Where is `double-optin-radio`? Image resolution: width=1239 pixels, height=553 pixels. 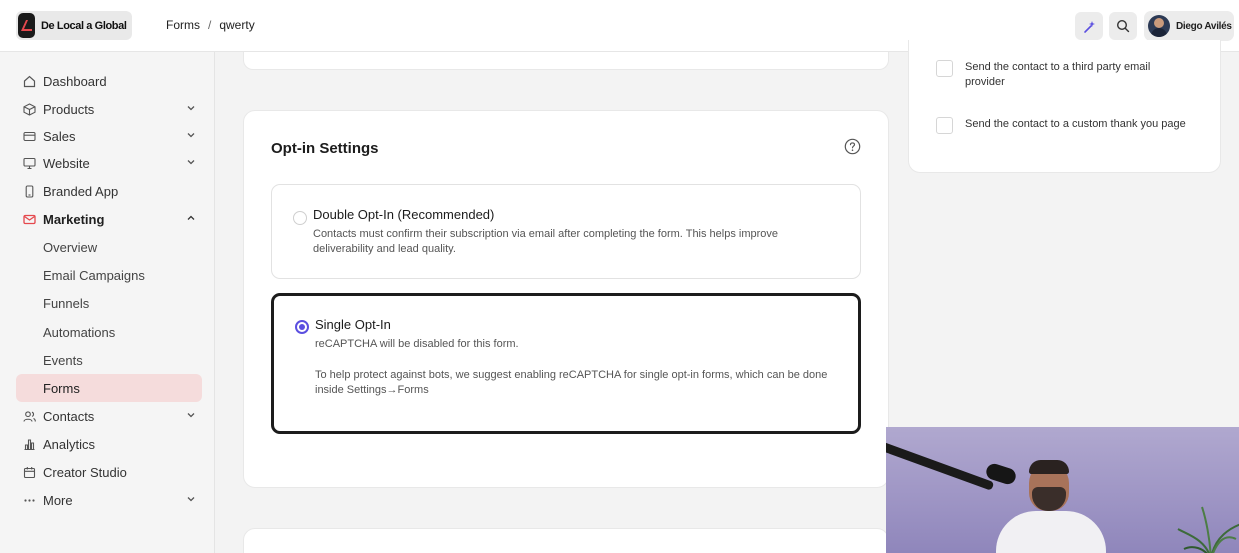
double-optin-radio is located at coordinates (300, 218).